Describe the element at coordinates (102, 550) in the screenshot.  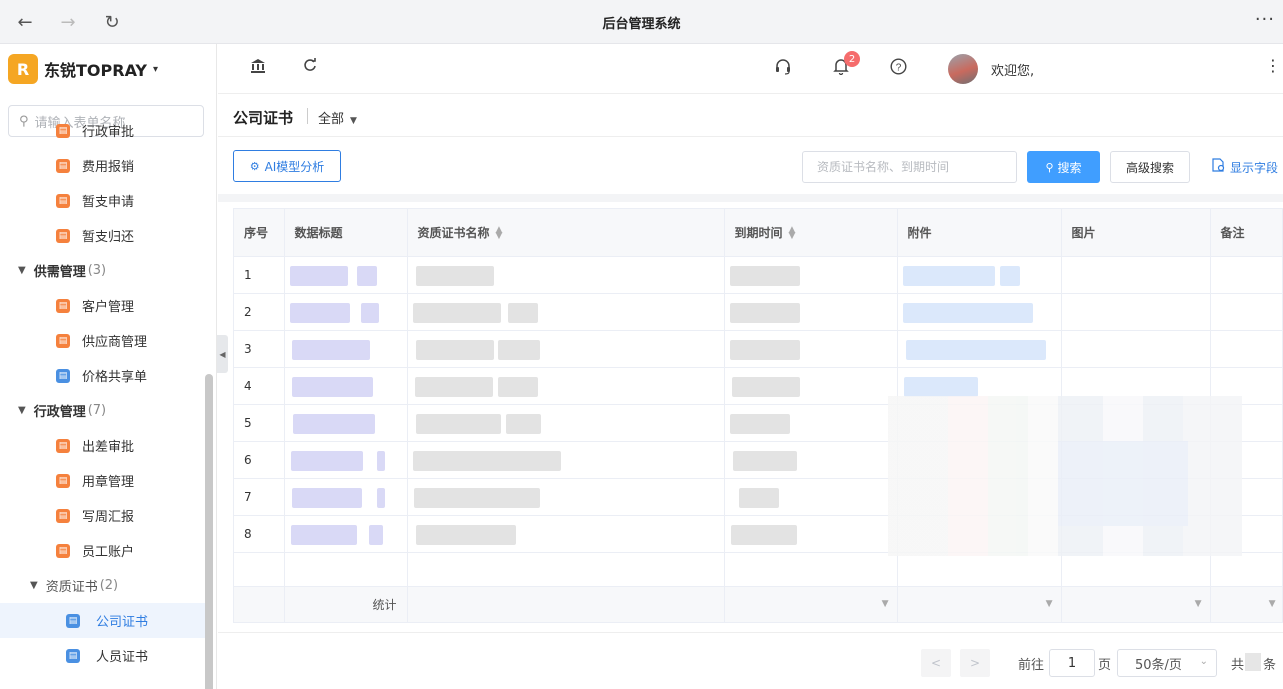
I see `sidebar-item: ▤ 员工账户` at that location.